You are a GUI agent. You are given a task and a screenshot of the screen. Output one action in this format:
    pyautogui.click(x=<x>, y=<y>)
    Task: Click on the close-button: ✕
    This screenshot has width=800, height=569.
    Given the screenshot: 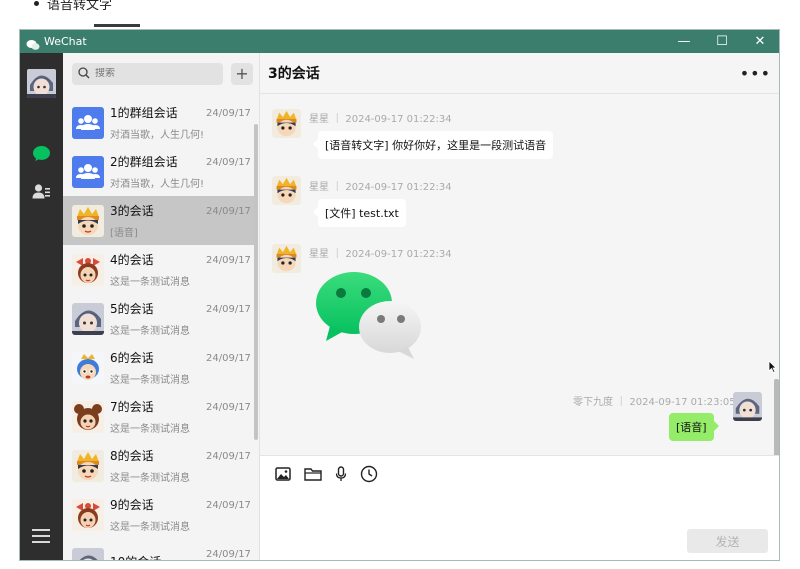 What is the action you would take?
    pyautogui.click(x=760, y=41)
    